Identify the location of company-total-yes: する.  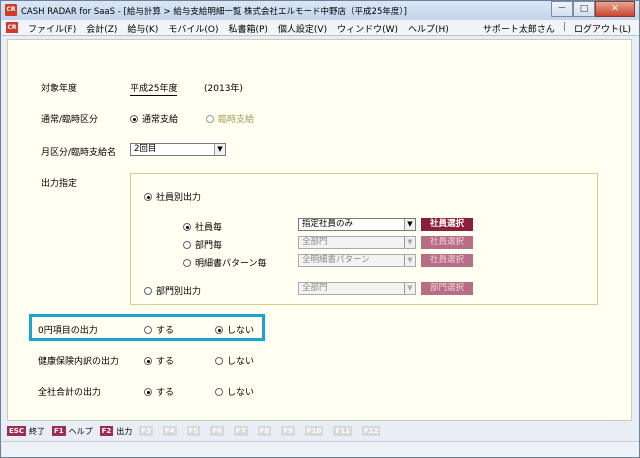
(159, 391).